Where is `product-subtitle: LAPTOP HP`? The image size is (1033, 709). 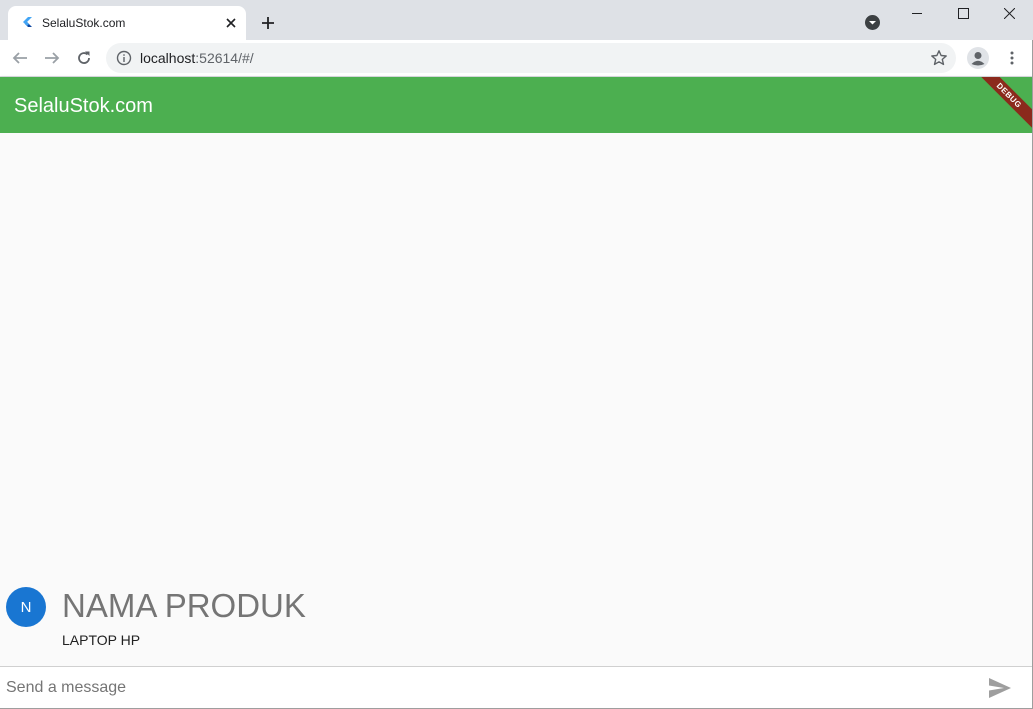 product-subtitle: LAPTOP HP is located at coordinates (101, 640).